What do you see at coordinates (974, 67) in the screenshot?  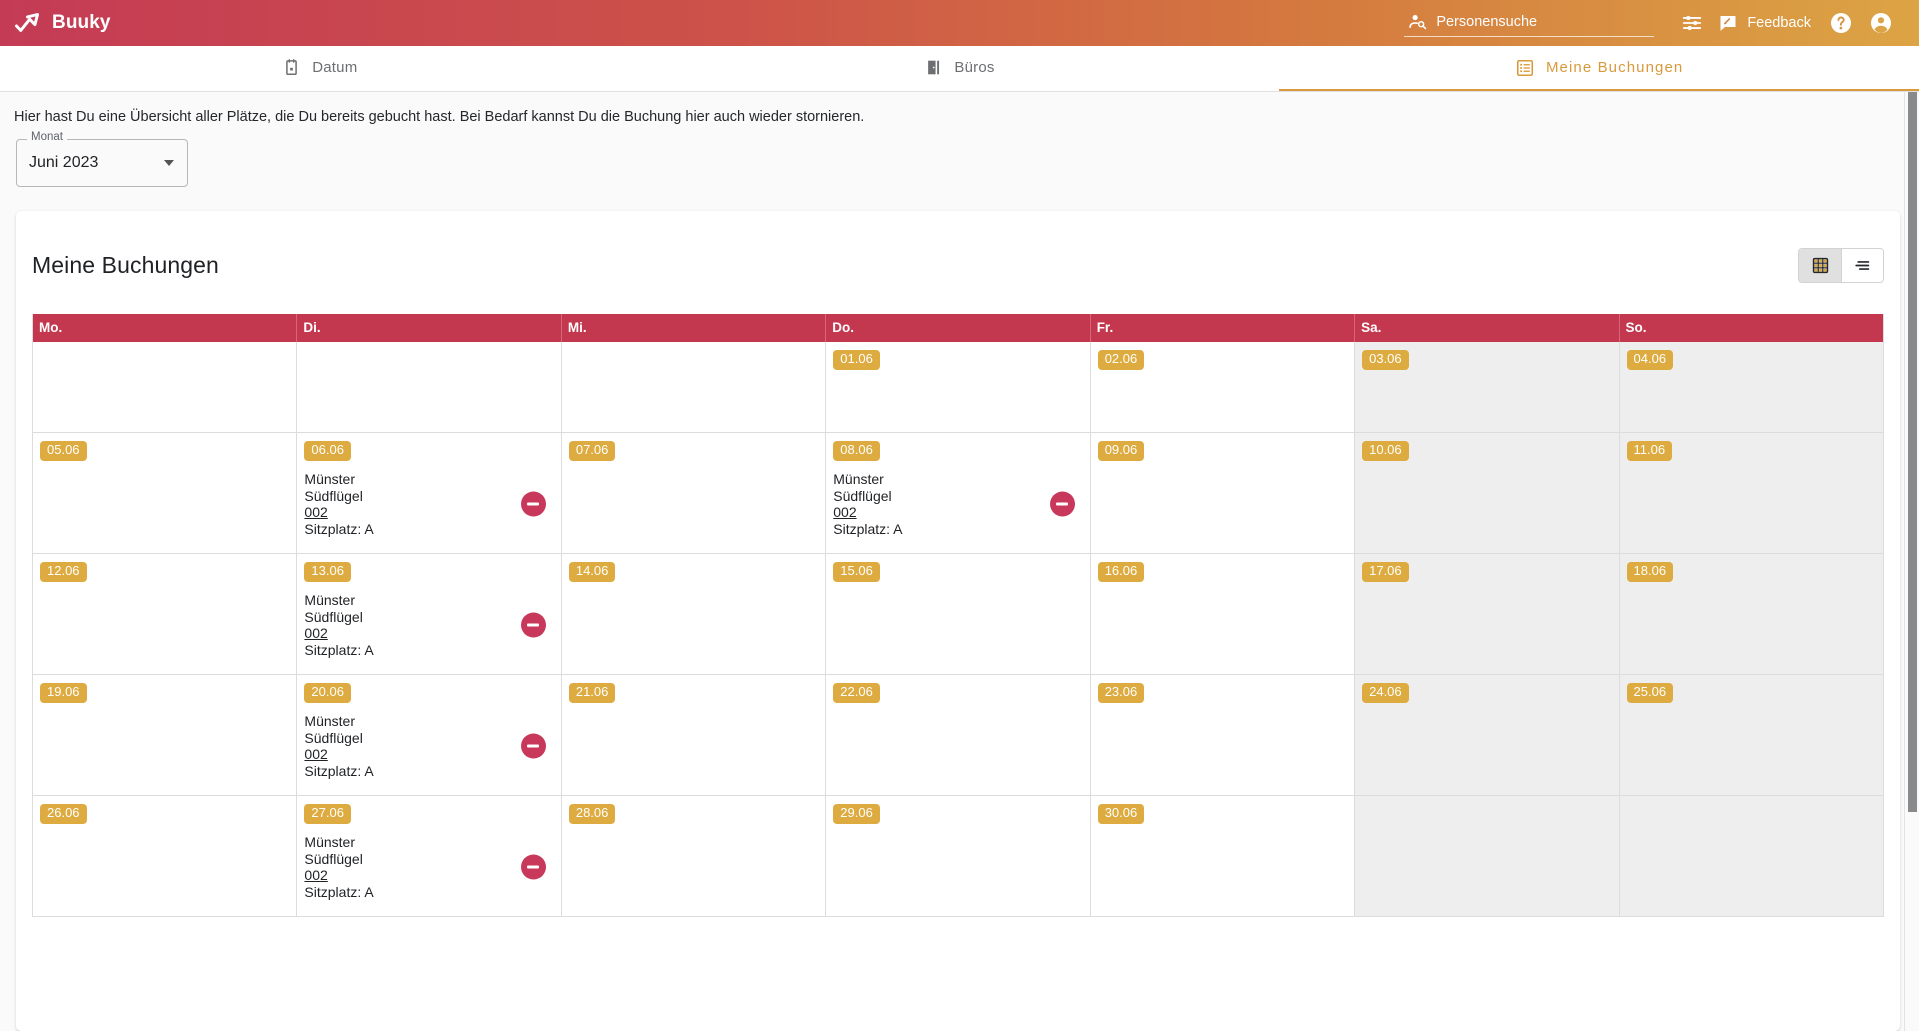 I see `tab-label: Büros` at bounding box center [974, 67].